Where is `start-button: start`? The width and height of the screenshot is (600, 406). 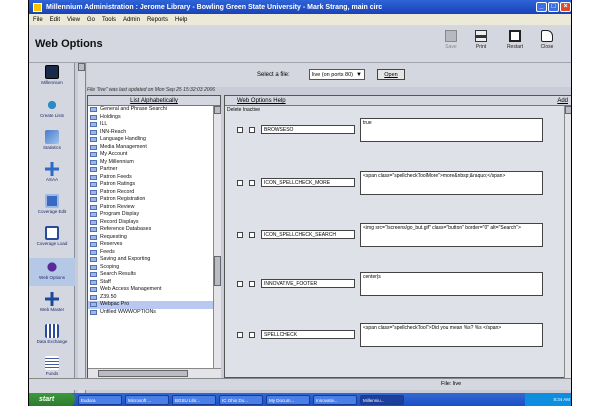 start-button: start is located at coordinates (52, 399).